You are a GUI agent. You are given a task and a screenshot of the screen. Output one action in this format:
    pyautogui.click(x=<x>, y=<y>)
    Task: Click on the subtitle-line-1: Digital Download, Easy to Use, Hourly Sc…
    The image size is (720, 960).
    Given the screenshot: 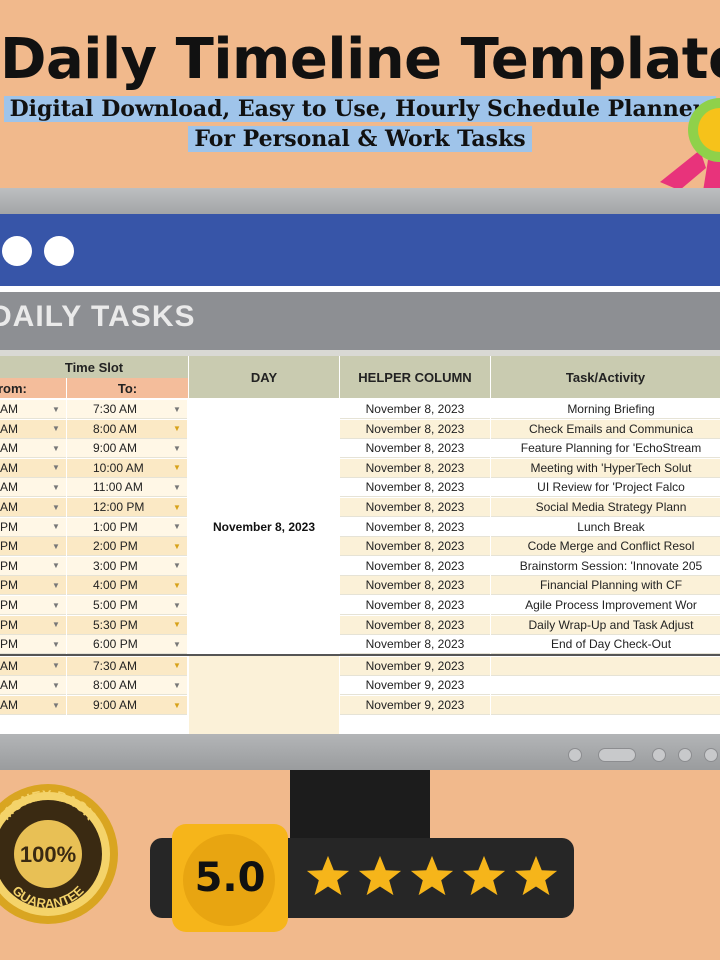 What is the action you would take?
    pyautogui.click(x=360, y=109)
    